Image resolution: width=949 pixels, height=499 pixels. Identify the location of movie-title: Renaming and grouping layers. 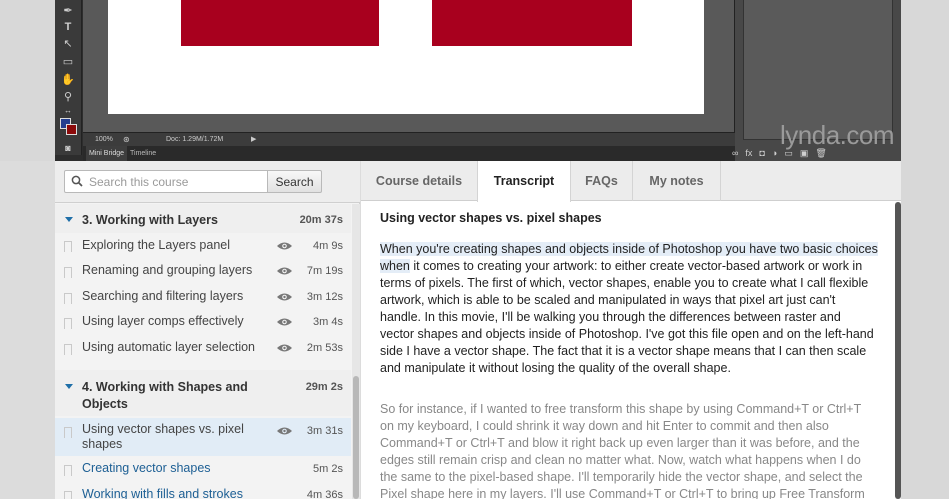
(177, 270).